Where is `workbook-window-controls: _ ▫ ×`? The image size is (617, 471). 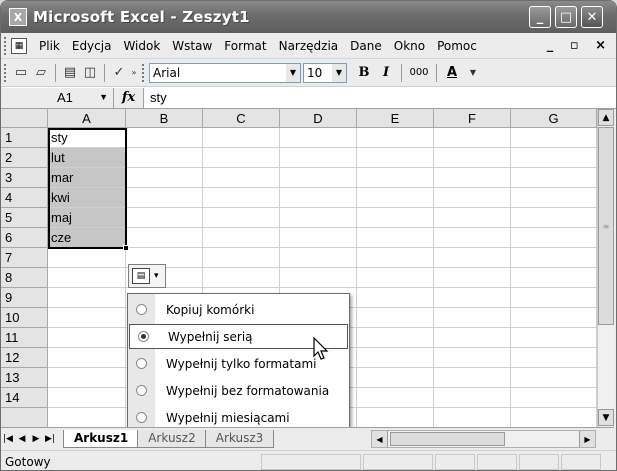
workbook-window-controls: _ ▫ × is located at coordinates (579, 45).